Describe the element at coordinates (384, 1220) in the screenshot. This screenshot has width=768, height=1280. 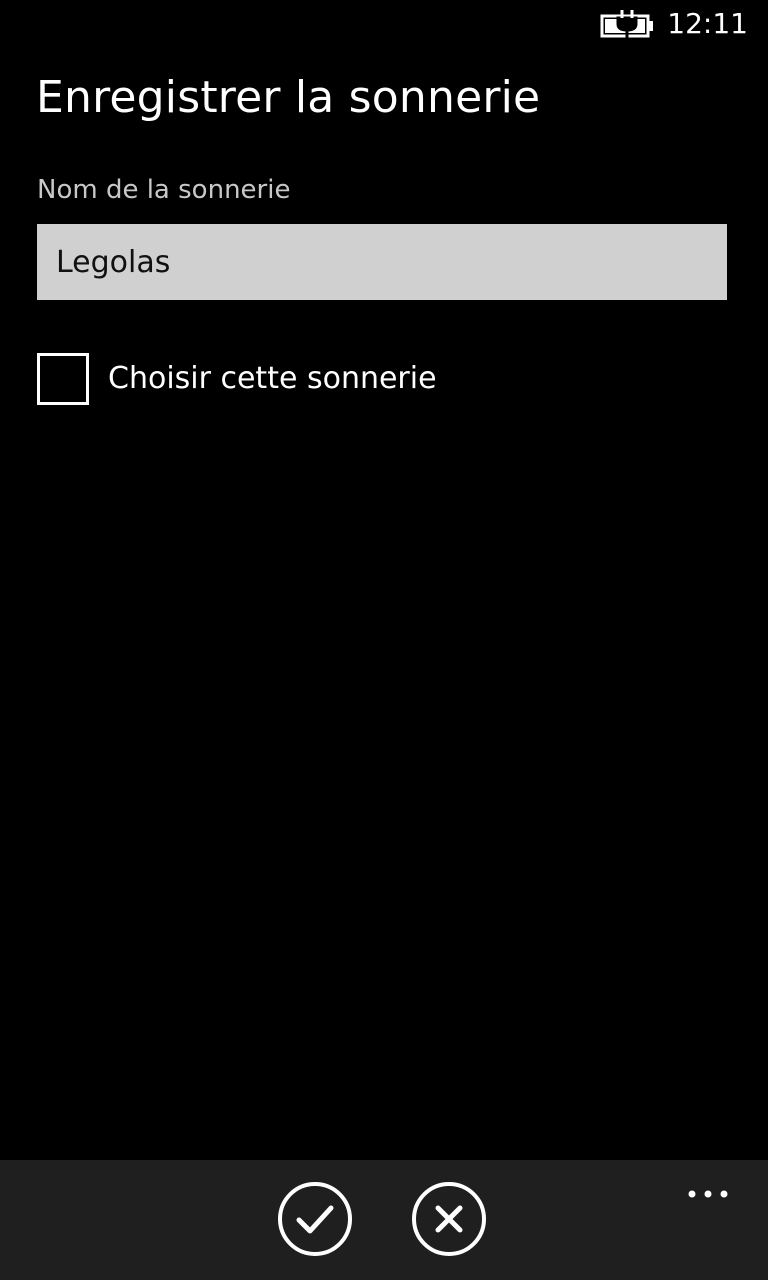
I see `app-bar` at that location.